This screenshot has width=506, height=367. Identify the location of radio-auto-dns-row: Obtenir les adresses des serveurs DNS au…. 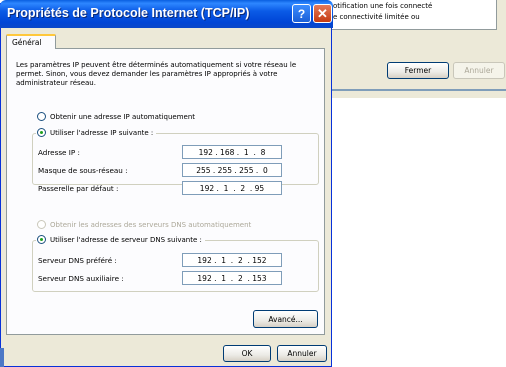
(144, 224).